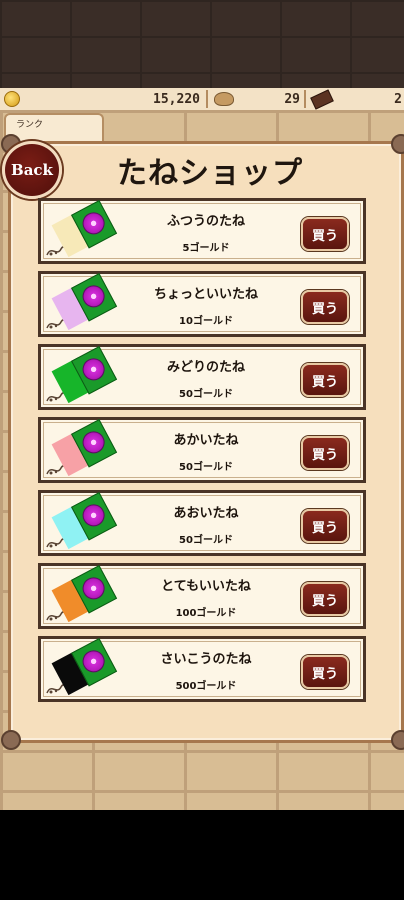 The width and height of the screenshot is (404, 900). Describe the element at coordinates (206, 586) in the screenshot. I see `seed-name: とてもいいたね` at that location.